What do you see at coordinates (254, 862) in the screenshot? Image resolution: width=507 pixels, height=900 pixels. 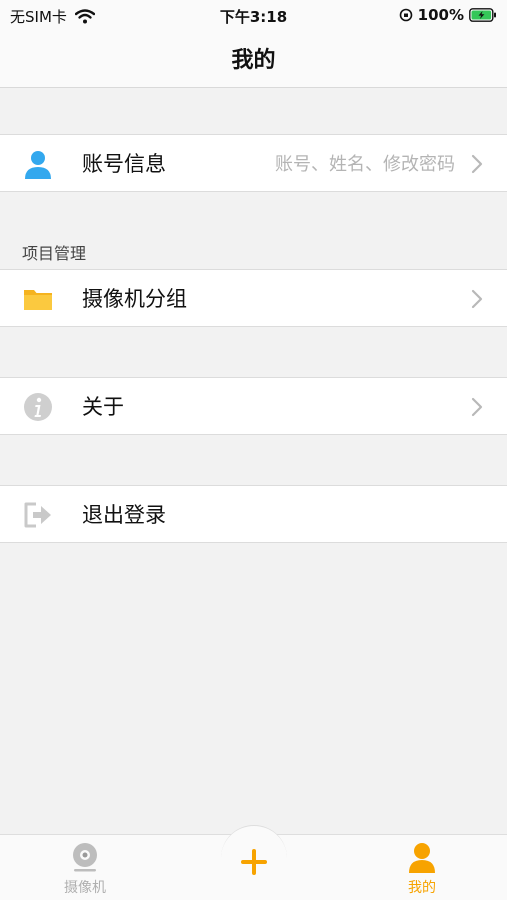 I see `plus-icon` at bounding box center [254, 862].